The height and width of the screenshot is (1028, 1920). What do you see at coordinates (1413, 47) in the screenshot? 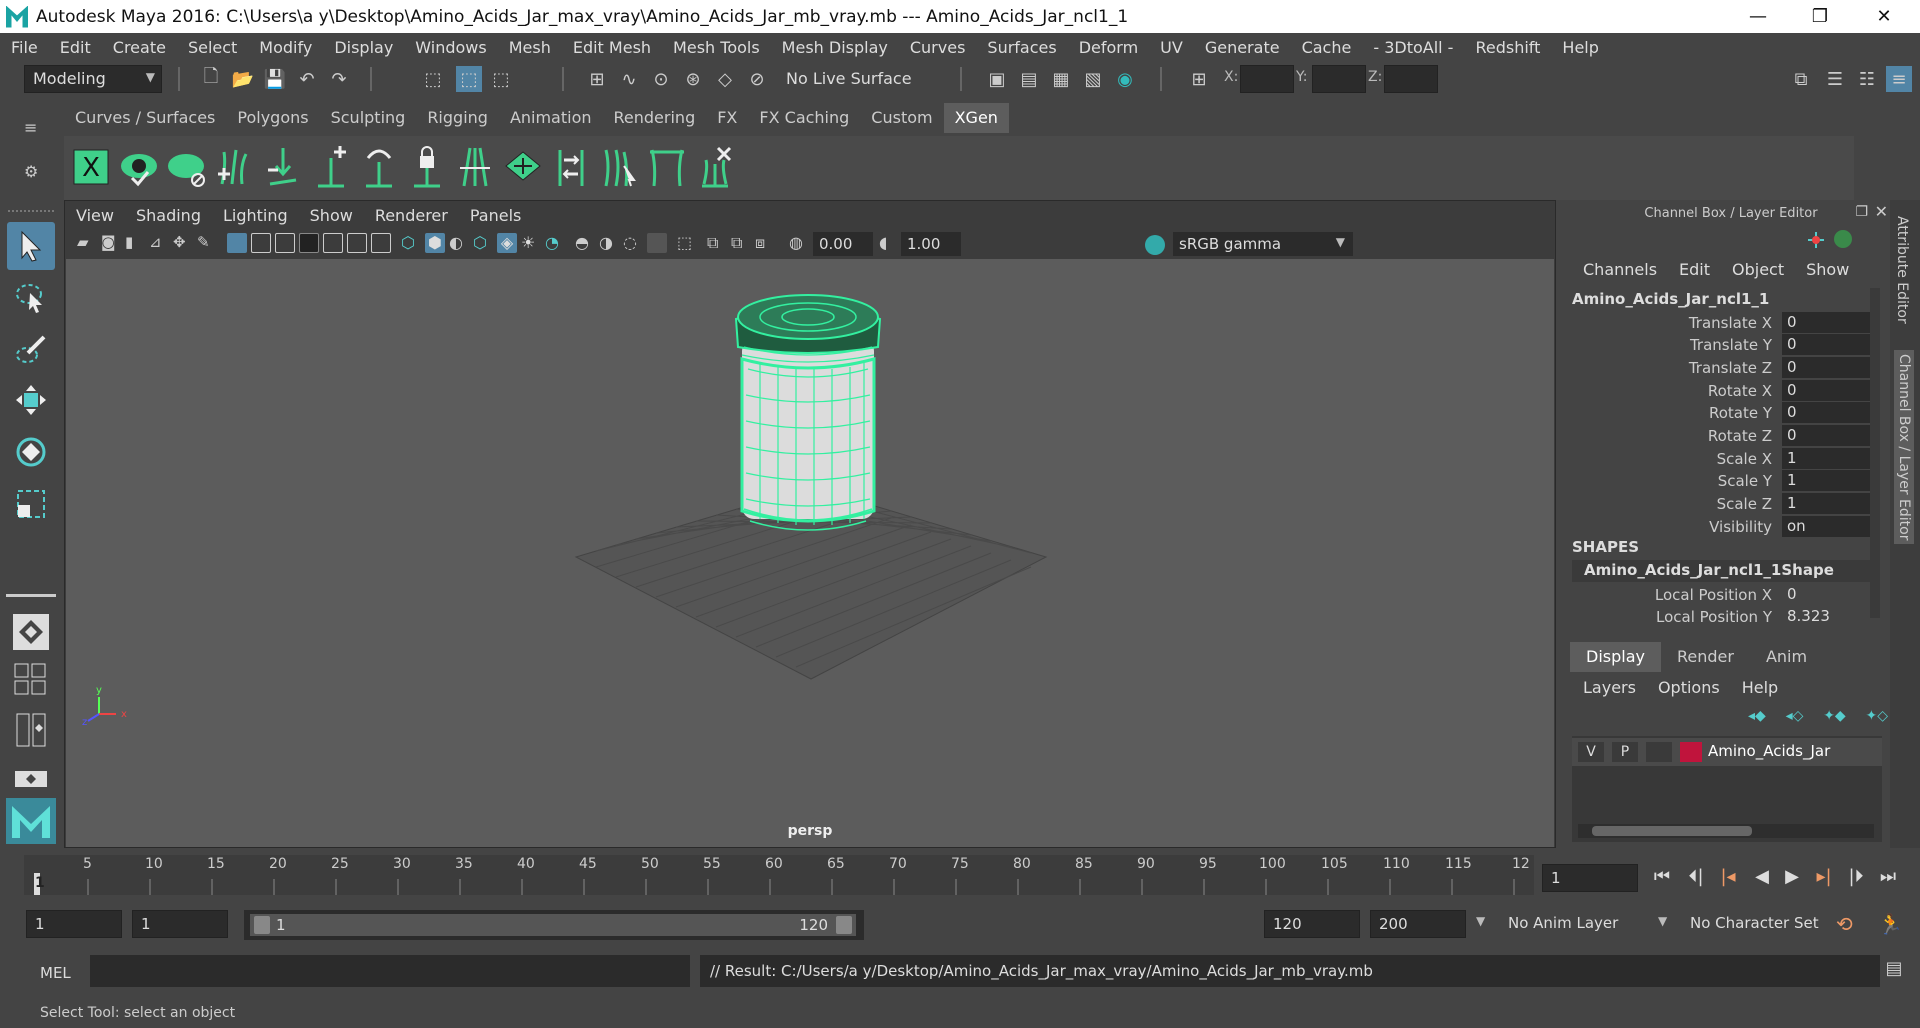
I see `menu-3dtoall: - 3DtoAll -` at bounding box center [1413, 47].